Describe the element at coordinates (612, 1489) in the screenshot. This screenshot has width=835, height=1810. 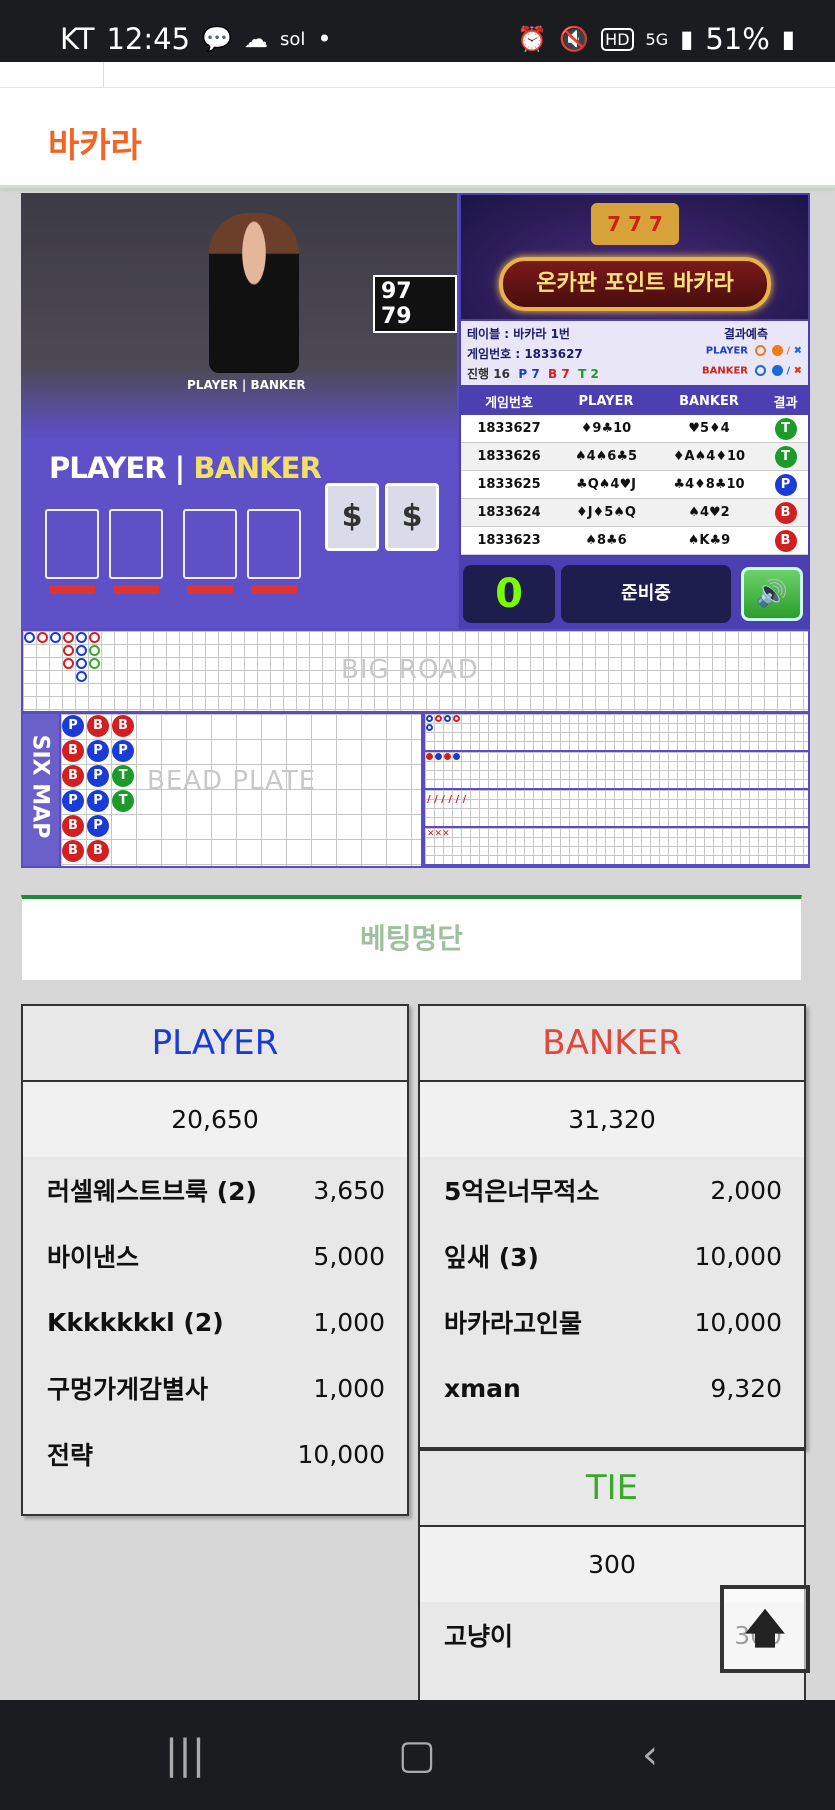
I see `tie-bets-header: TIE` at that location.